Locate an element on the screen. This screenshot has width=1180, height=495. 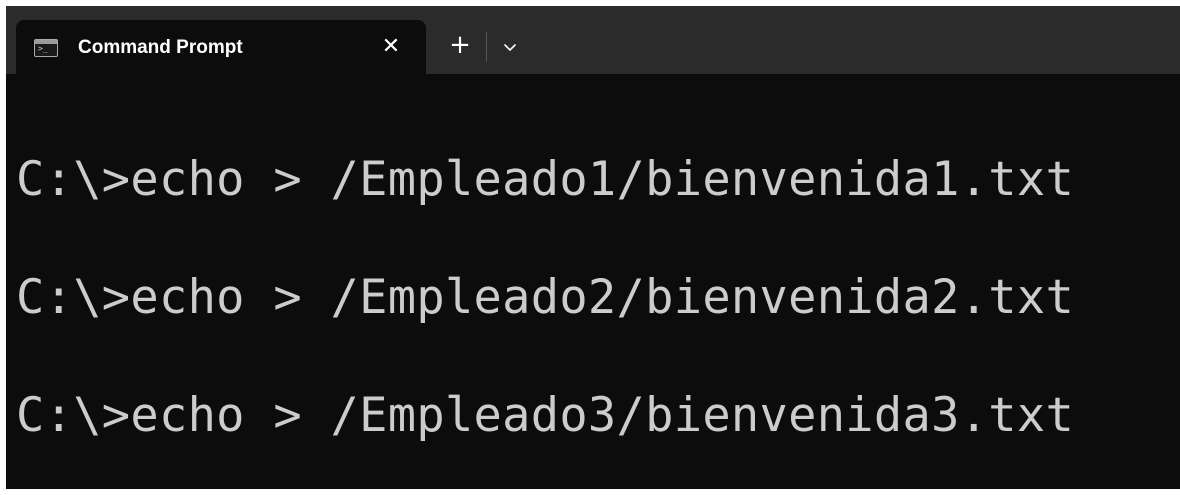
tab-title: Command Prompt is located at coordinates (160, 47).